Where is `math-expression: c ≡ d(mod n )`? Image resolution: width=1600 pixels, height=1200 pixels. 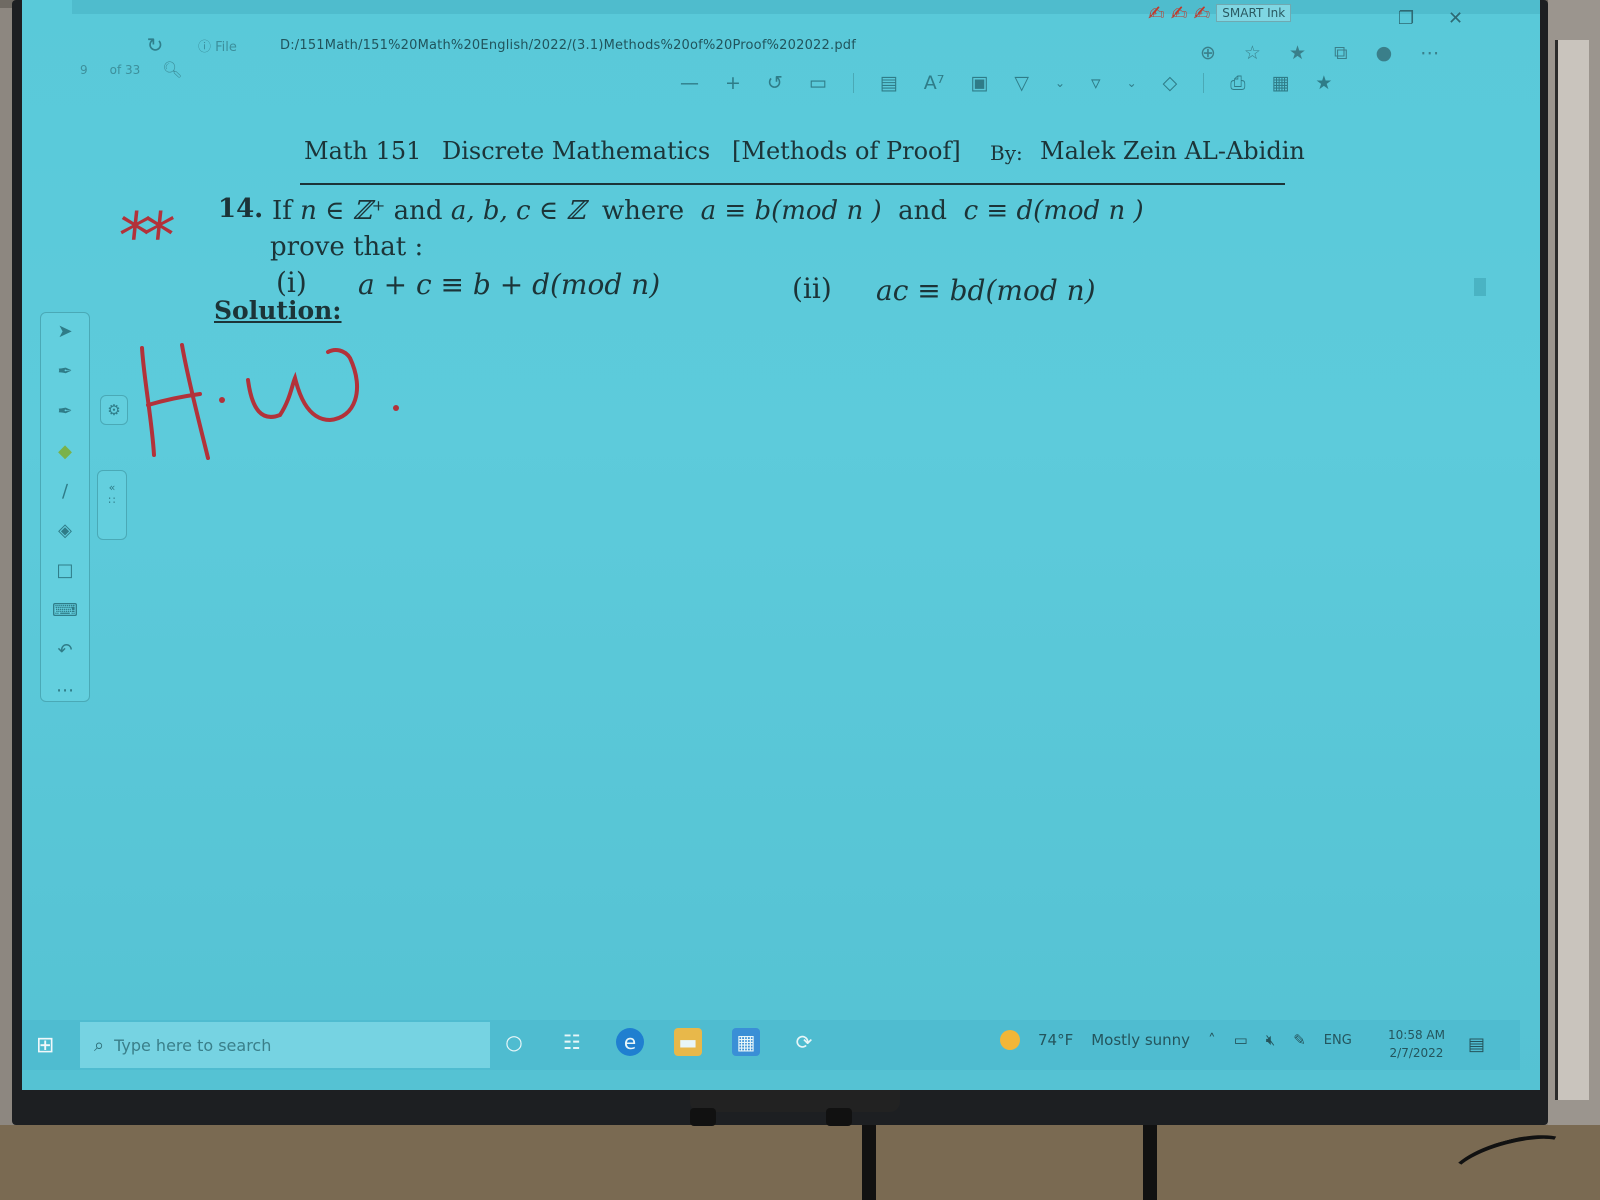
math-expression: c ≡ d(mod n ) is located at coordinates (1053, 211).